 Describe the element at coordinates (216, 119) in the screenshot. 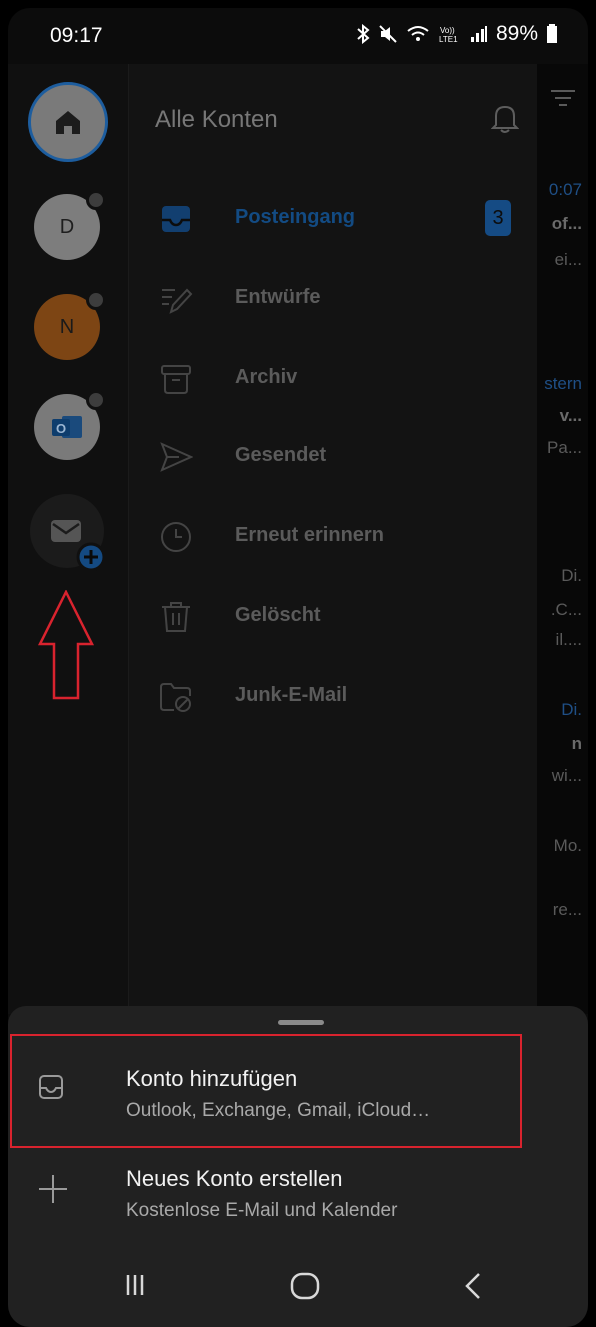

I see `drawer-title: Alle Konten` at that location.